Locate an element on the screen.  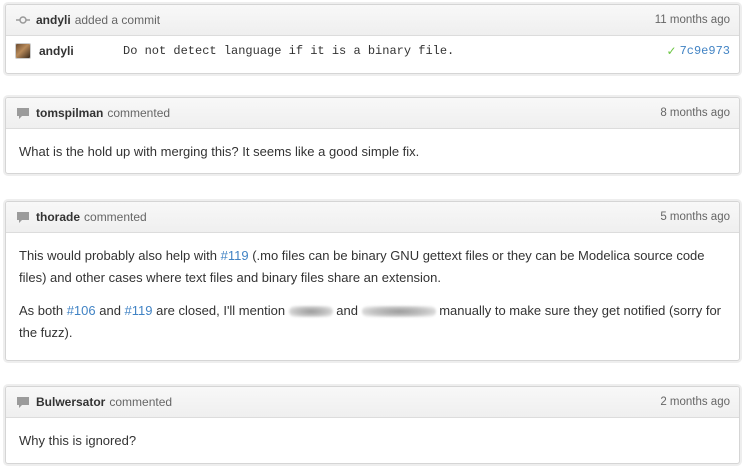
commit-sha-link: 7c9e973 is located at coordinates (705, 51).